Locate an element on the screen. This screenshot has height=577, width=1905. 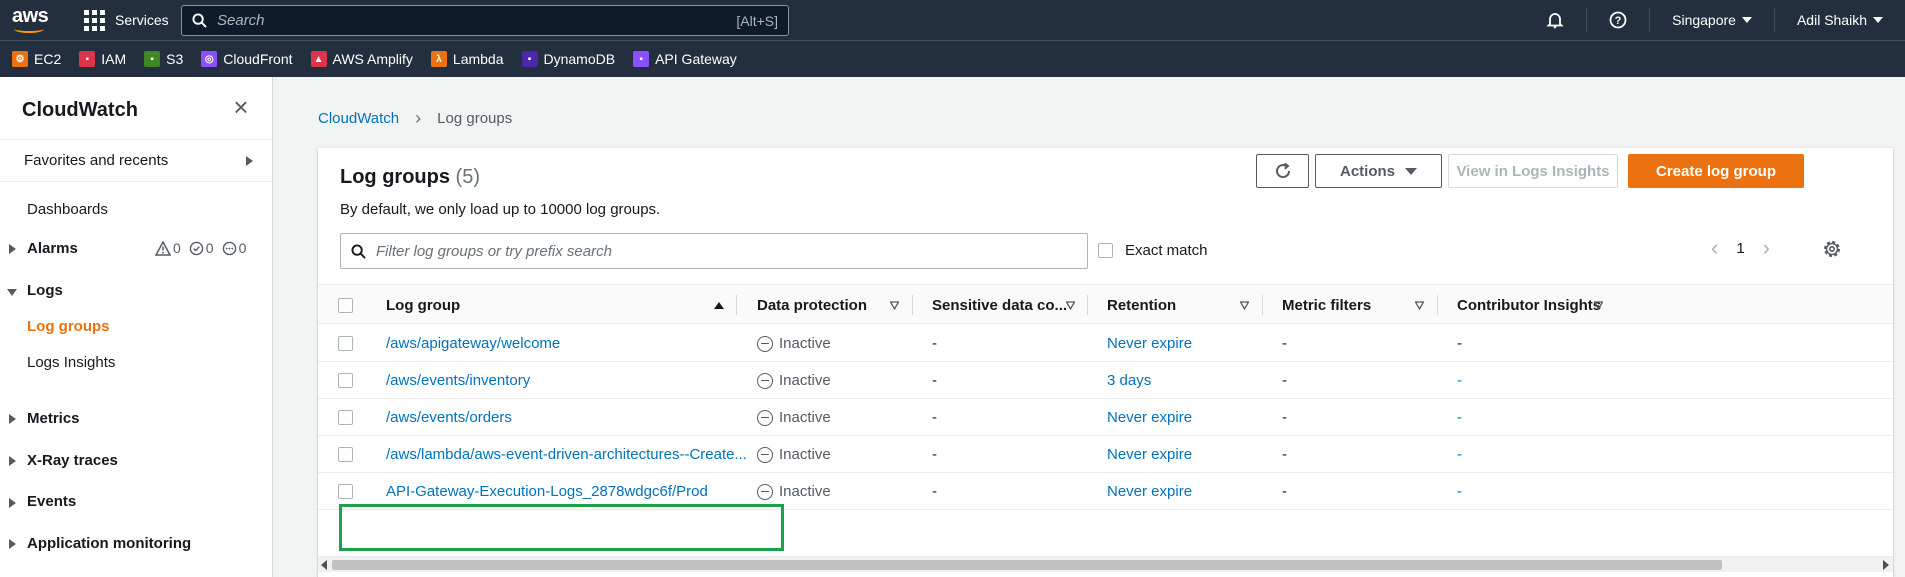
metrics-expand-icon is located at coordinates (12, 419).